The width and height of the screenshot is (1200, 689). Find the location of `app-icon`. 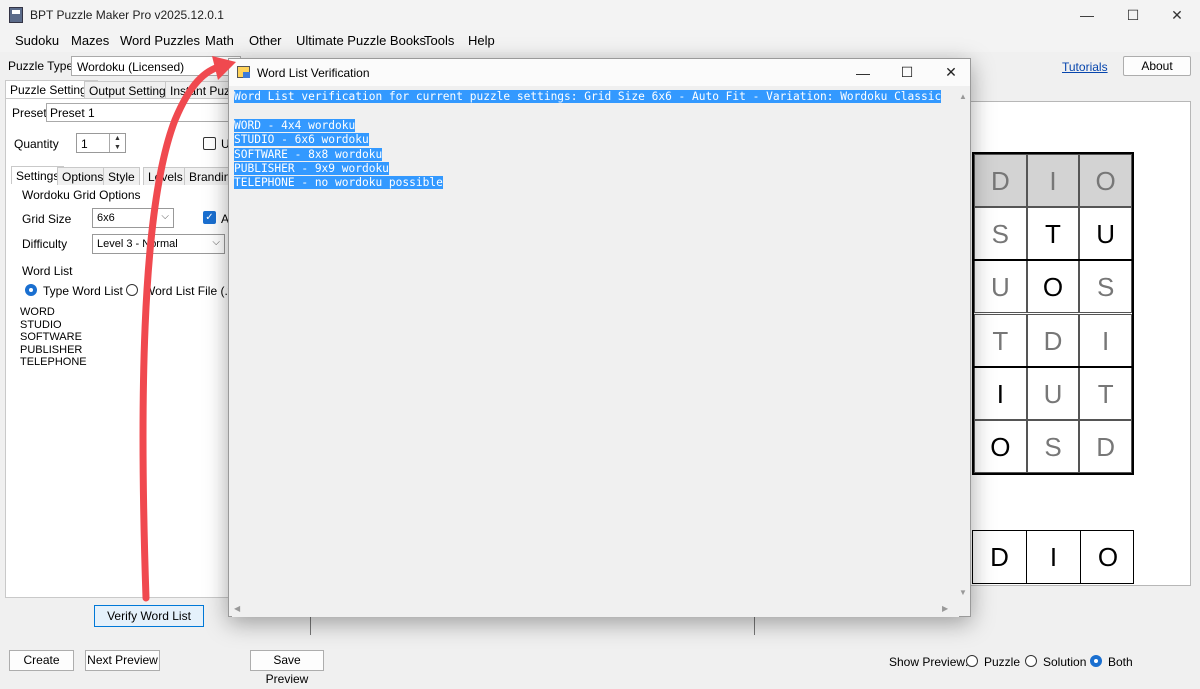

app-icon is located at coordinates (16, 15).